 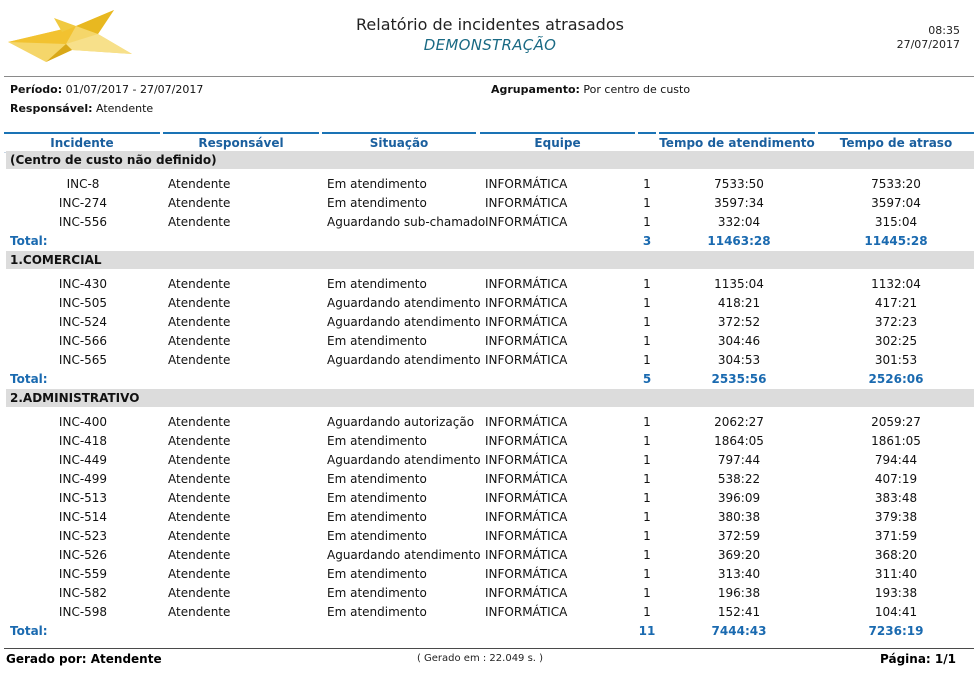 I want to click on tempo-atraso-cell: 1132:04, so click(x=896, y=284).